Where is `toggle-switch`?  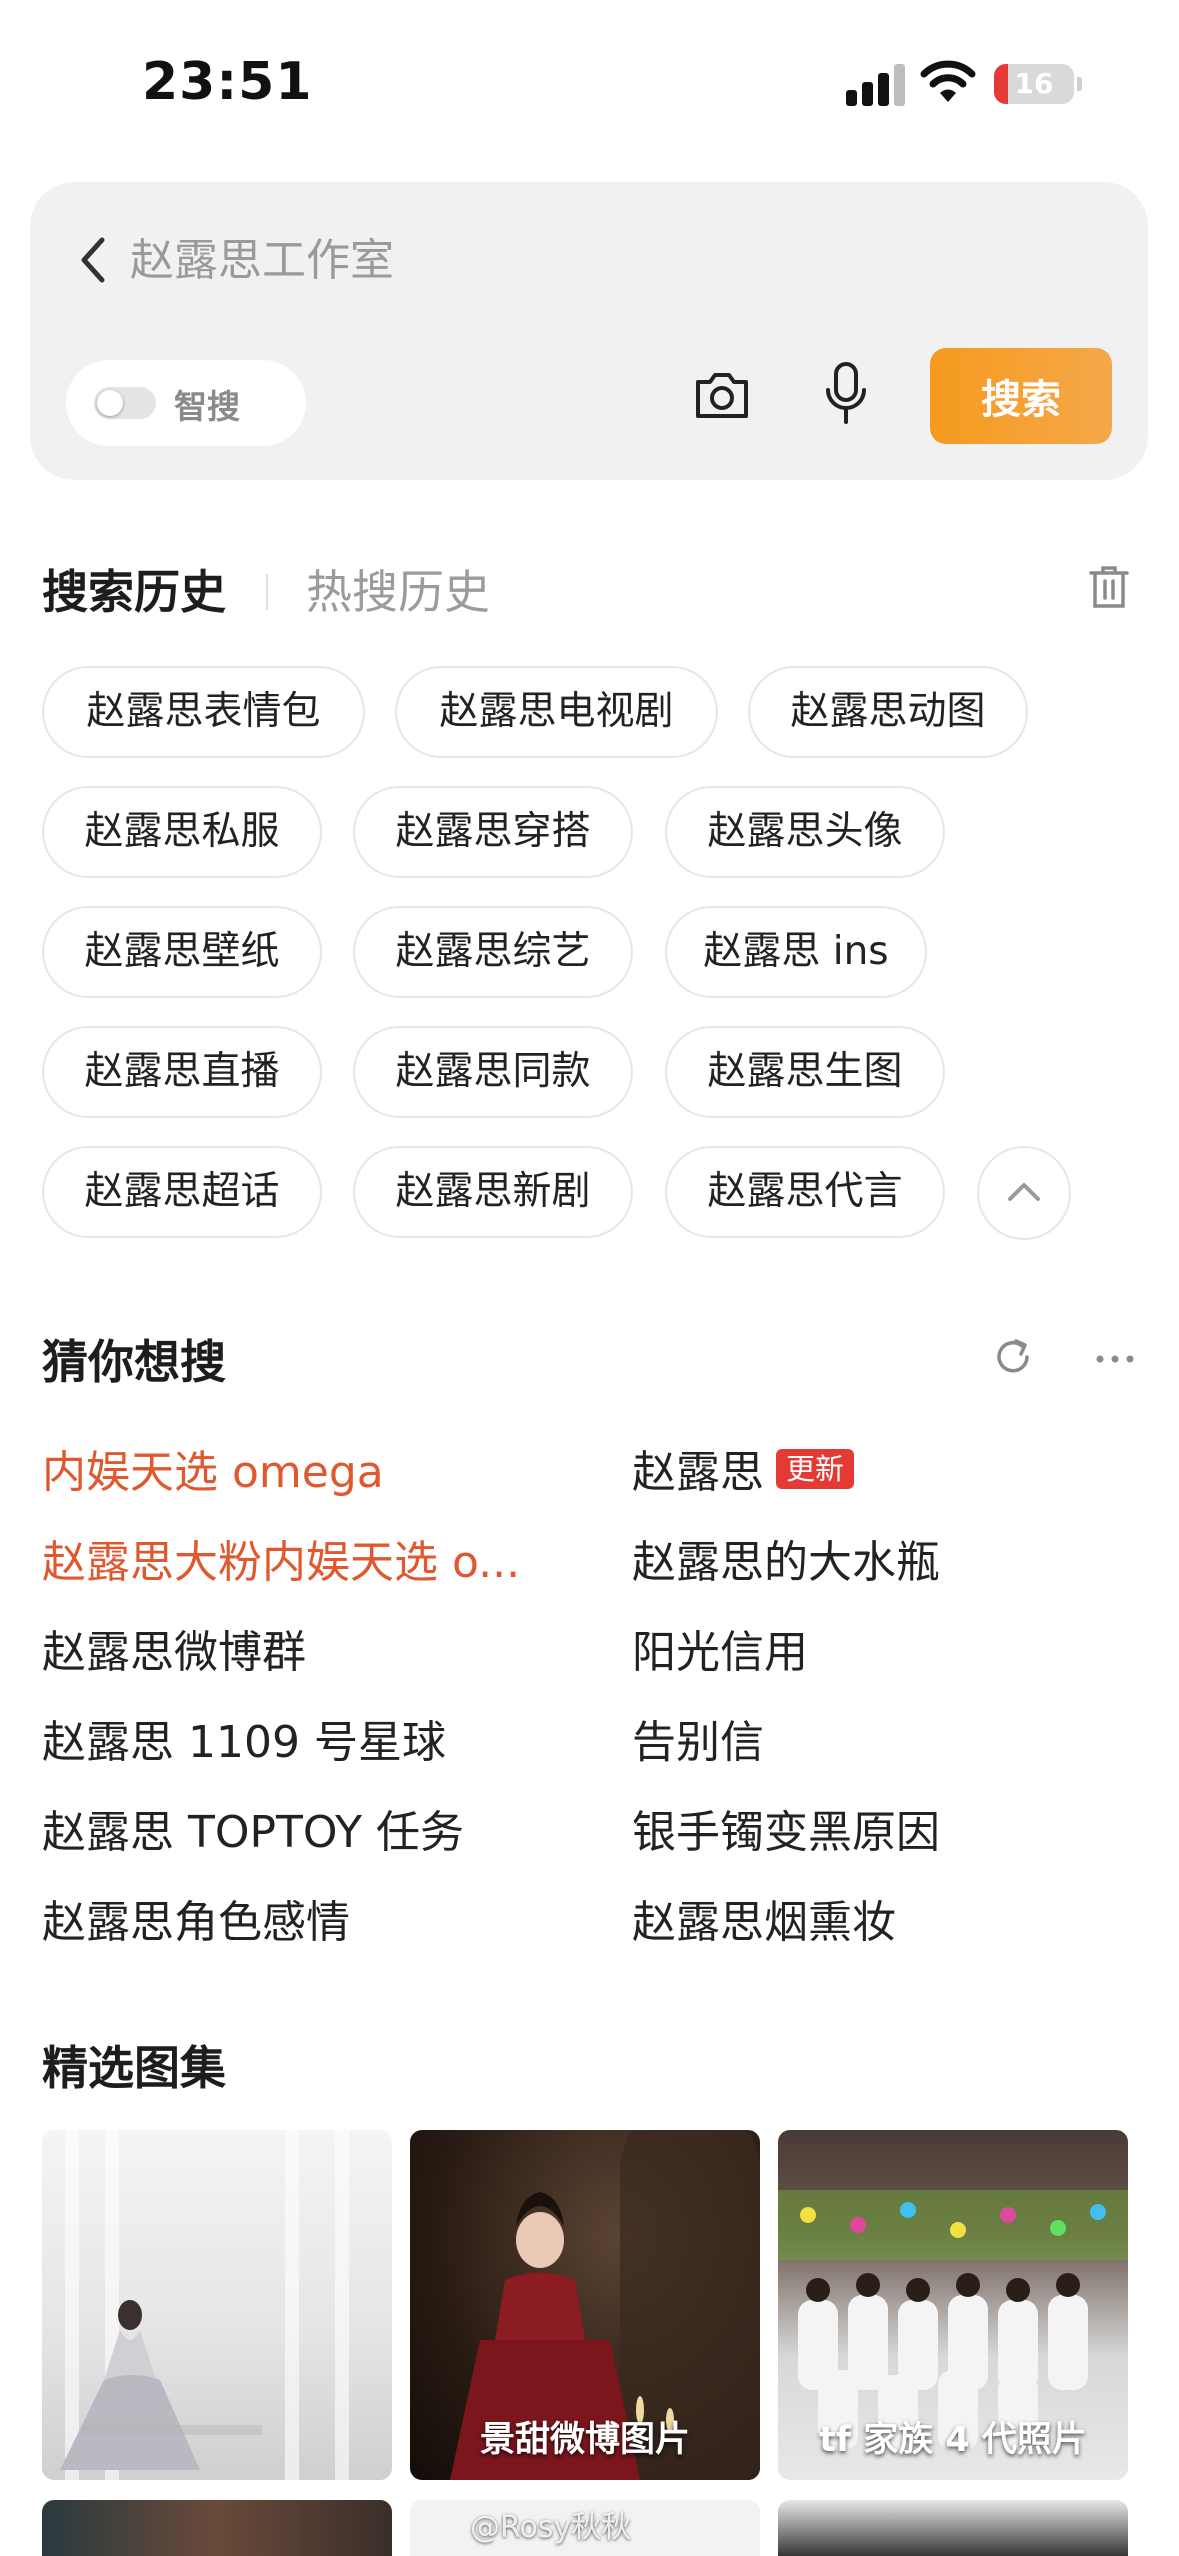
toggle-switch is located at coordinates (125, 403).